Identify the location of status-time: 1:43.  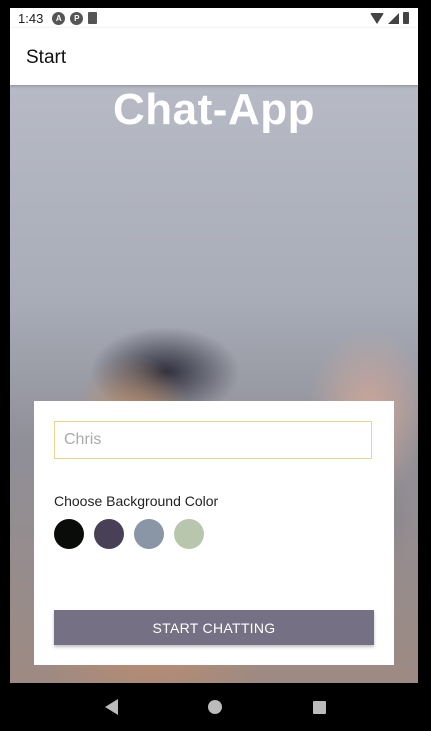
(31, 18).